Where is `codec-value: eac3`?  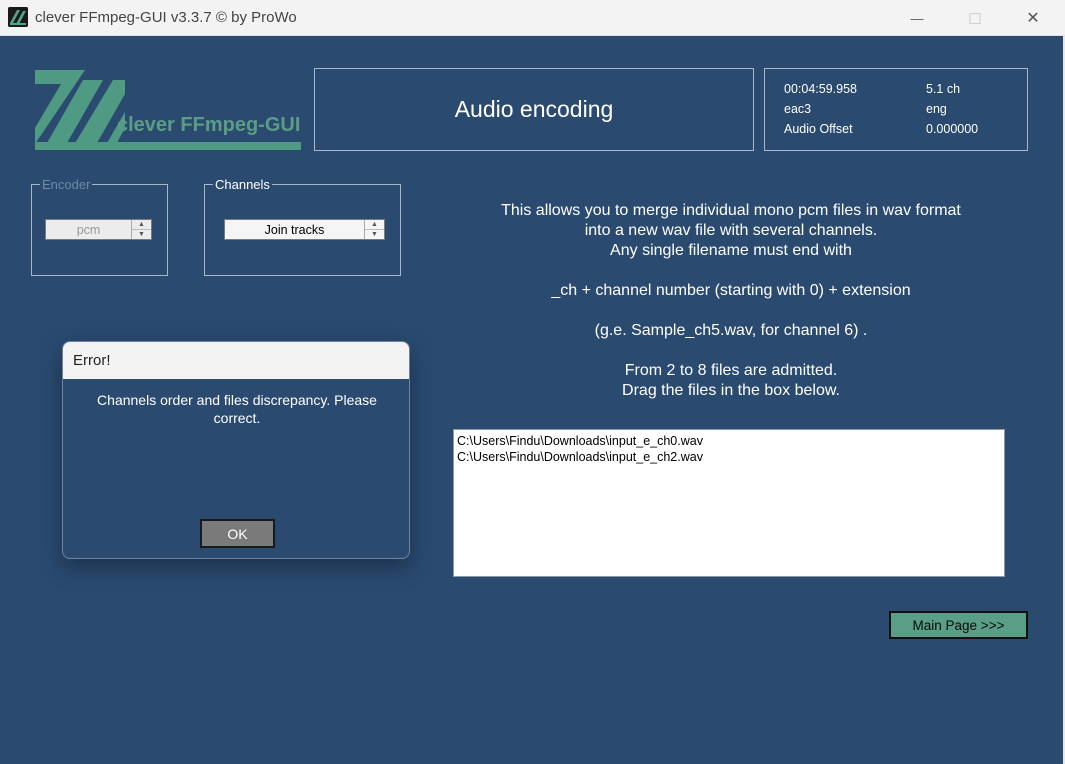 codec-value: eac3 is located at coordinates (798, 109).